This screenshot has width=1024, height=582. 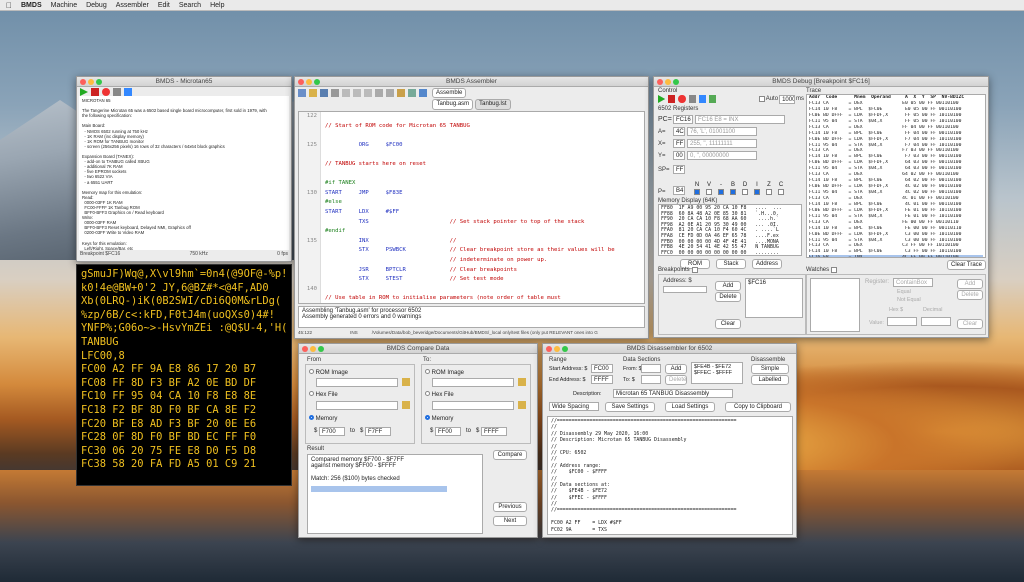 What do you see at coordinates (676, 369) in the screenshot?
I see `data-add-button: Add` at bounding box center [676, 369].